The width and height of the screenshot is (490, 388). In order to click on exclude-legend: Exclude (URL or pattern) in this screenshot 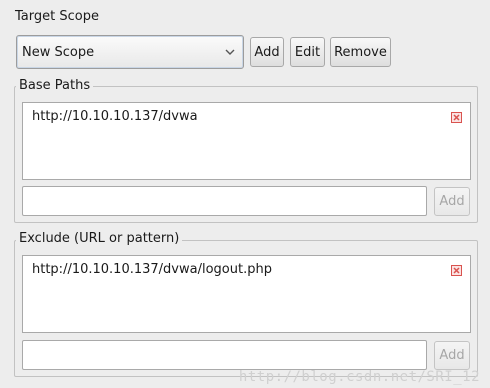, I will do `click(99, 238)`.